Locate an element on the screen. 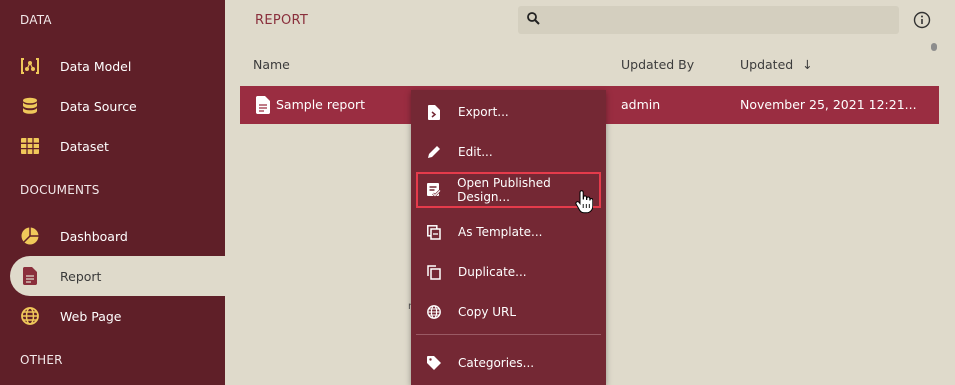 The width and height of the screenshot is (955, 385). sidebar-item-web-page: Web Page is located at coordinates (125, 316).